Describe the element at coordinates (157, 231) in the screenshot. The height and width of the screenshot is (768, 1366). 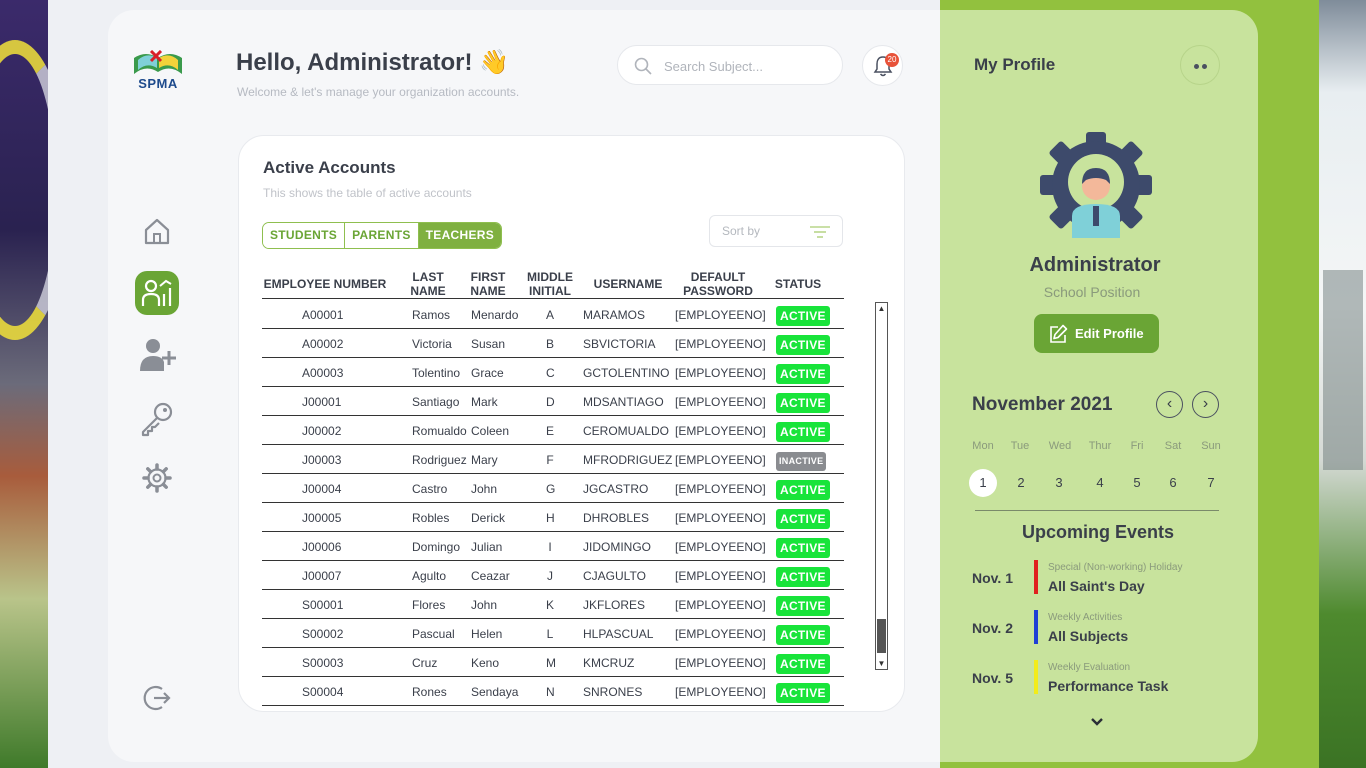
I see `nav-home` at that location.